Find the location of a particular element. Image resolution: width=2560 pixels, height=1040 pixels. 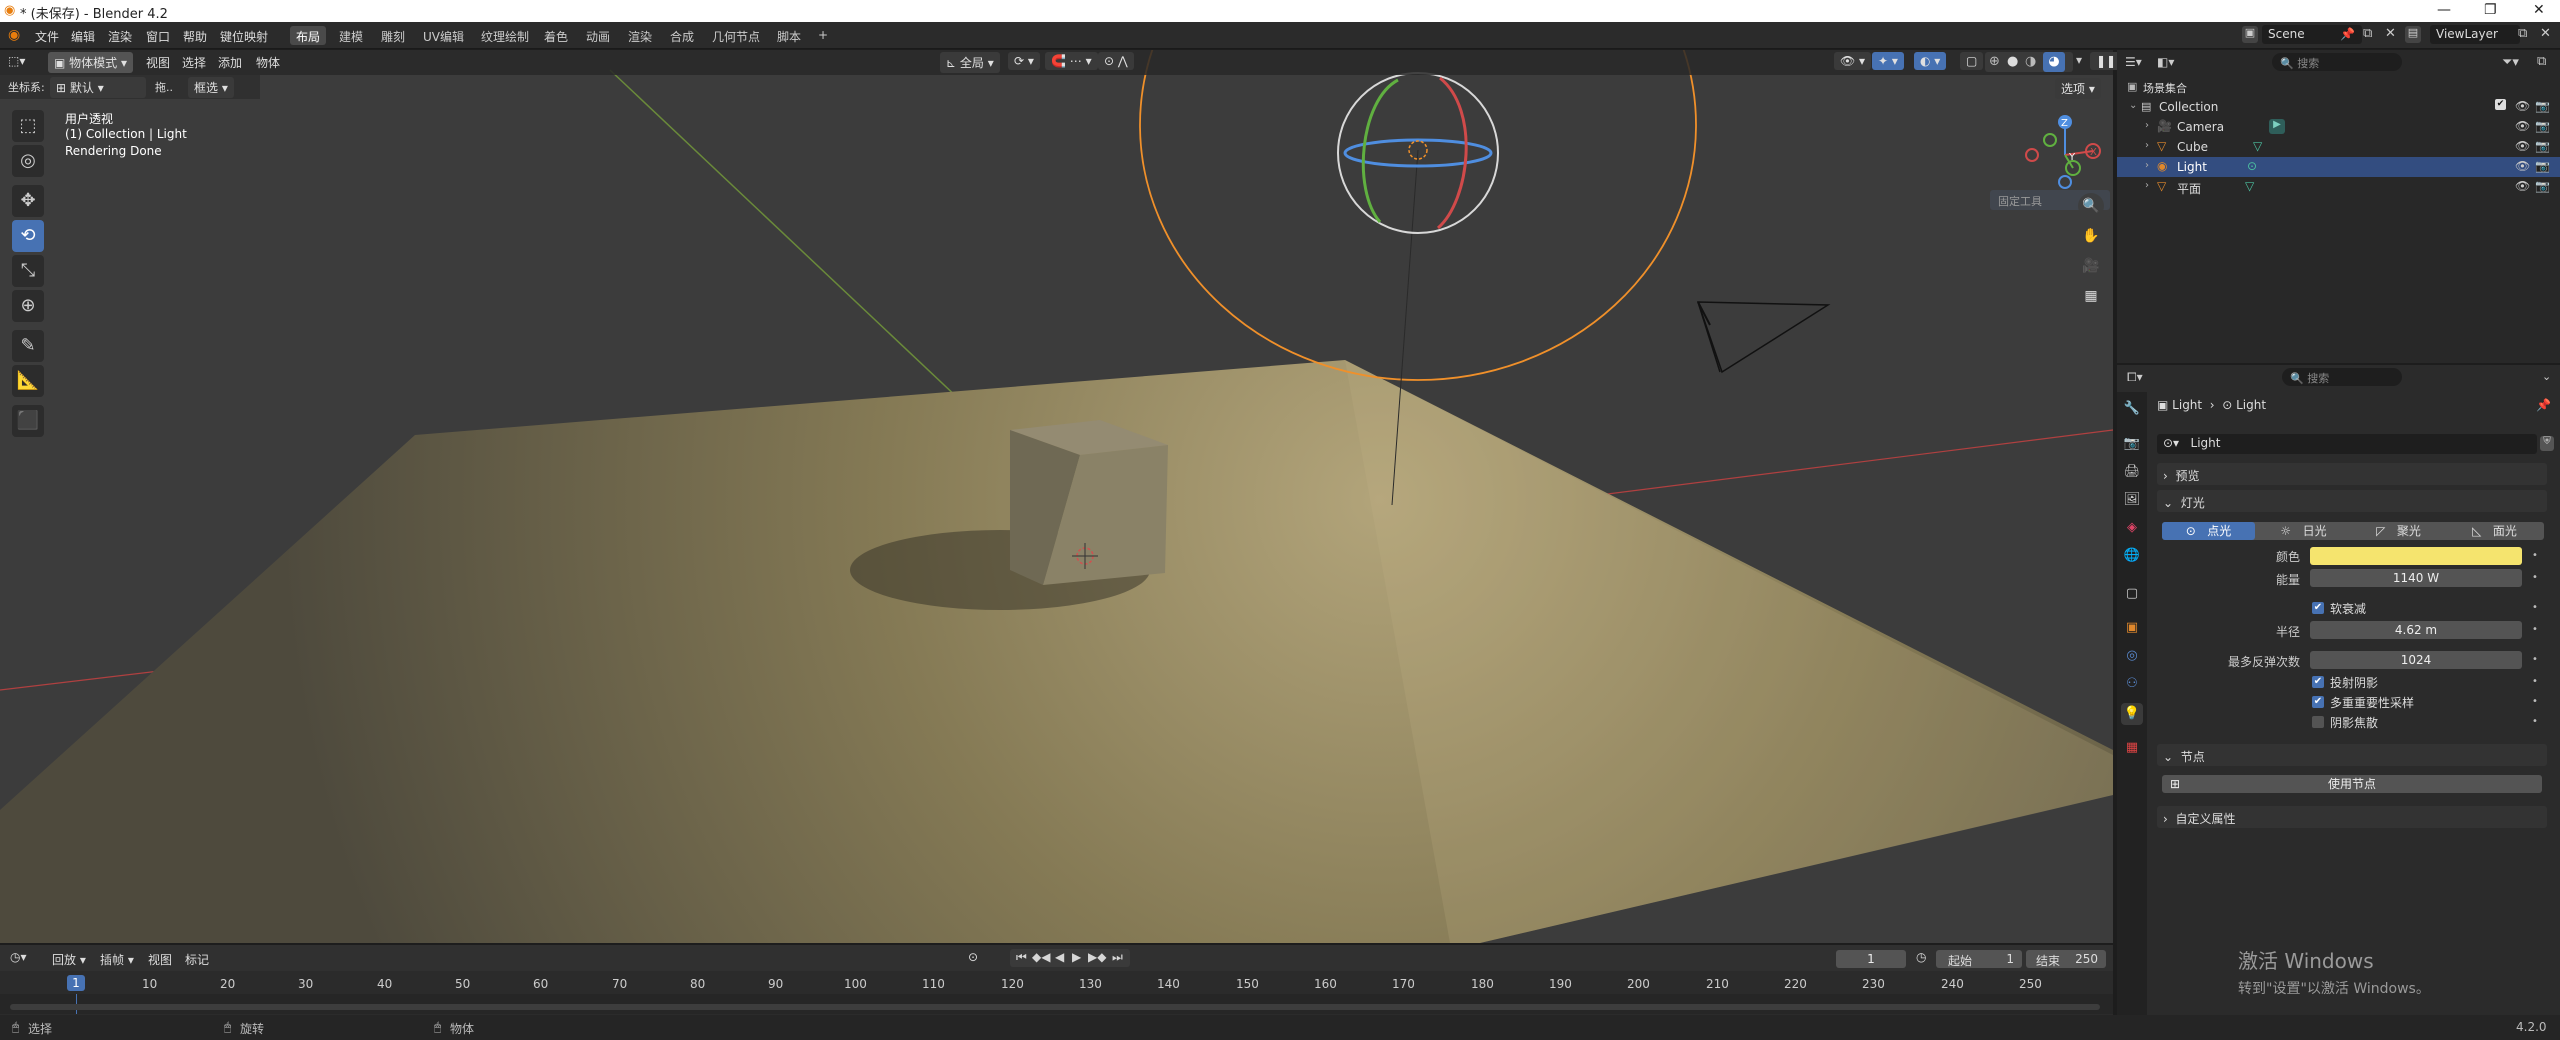

xray-toggle: ▢ is located at coordinates (1972, 61).